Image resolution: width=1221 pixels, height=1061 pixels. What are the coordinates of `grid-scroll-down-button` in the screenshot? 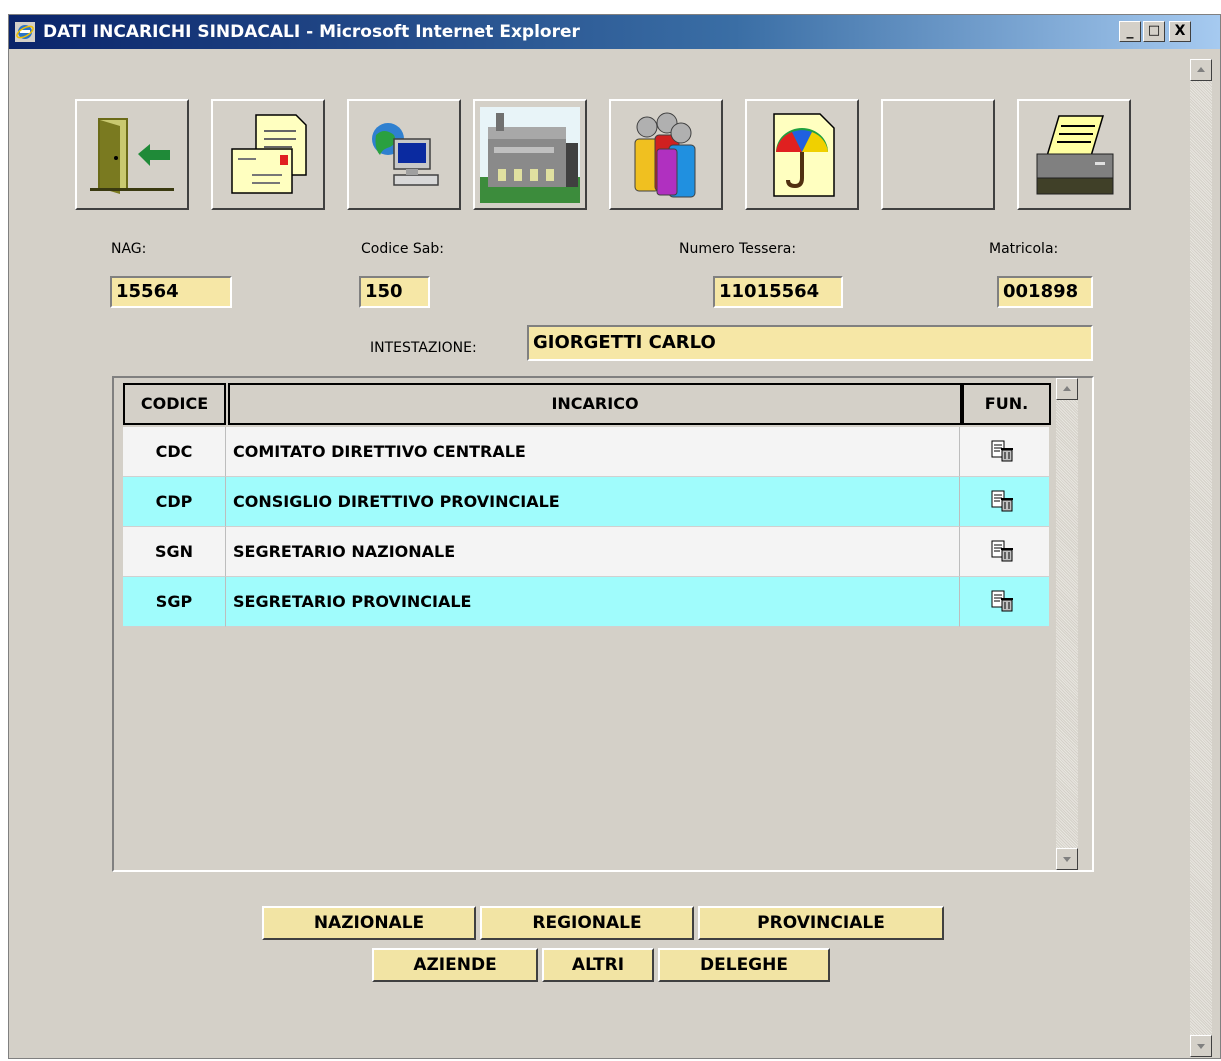 It's located at (1067, 859).